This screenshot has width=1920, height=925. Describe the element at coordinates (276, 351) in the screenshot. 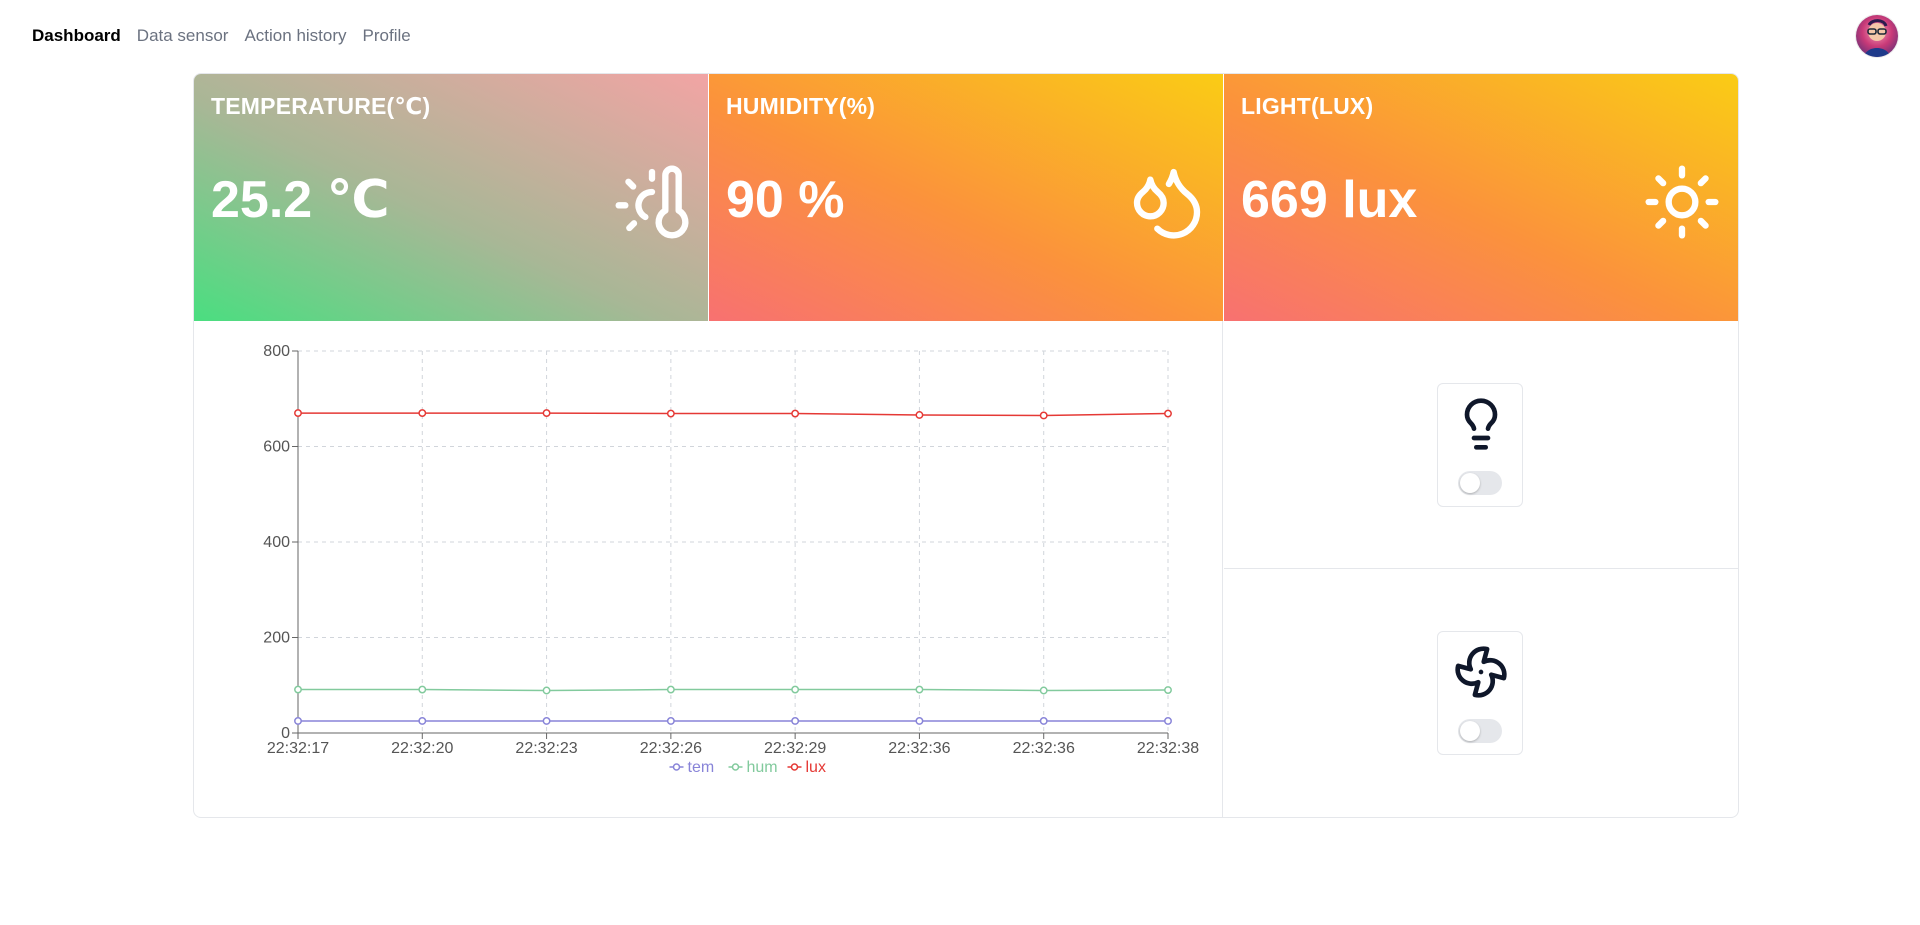

I see `y-tick-label: 800` at that location.